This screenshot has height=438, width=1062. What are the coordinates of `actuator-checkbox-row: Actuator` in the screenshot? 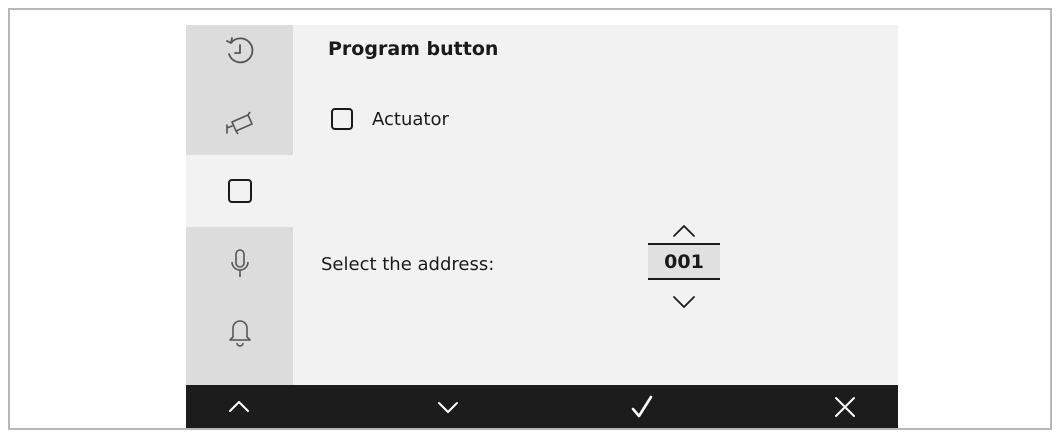 It's located at (390, 119).